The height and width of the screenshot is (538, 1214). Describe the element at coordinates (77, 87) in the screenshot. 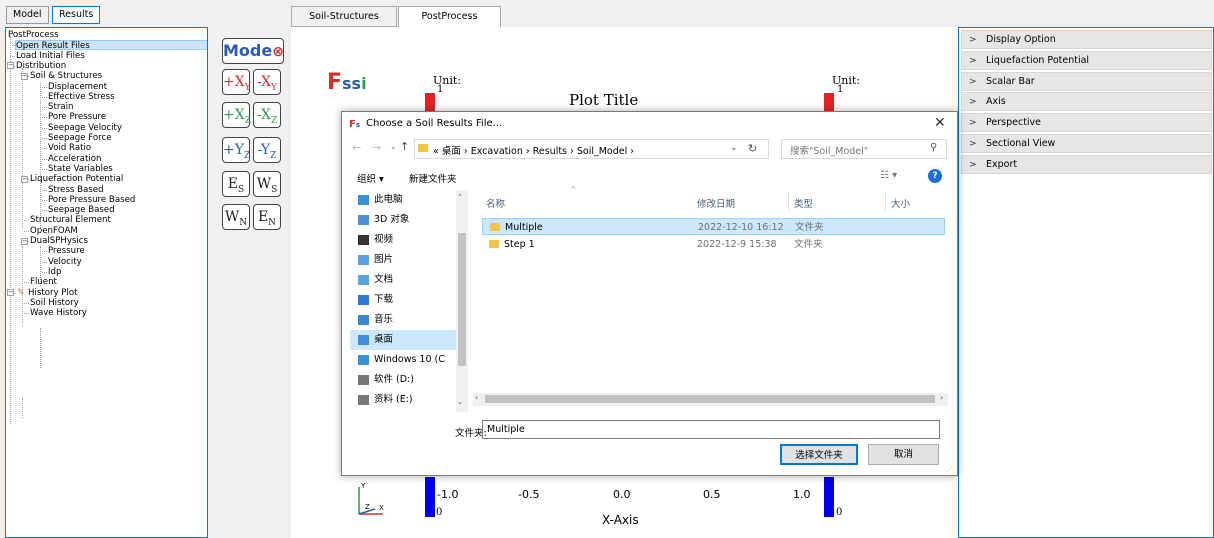

I see `tree-item: Displacement` at that location.